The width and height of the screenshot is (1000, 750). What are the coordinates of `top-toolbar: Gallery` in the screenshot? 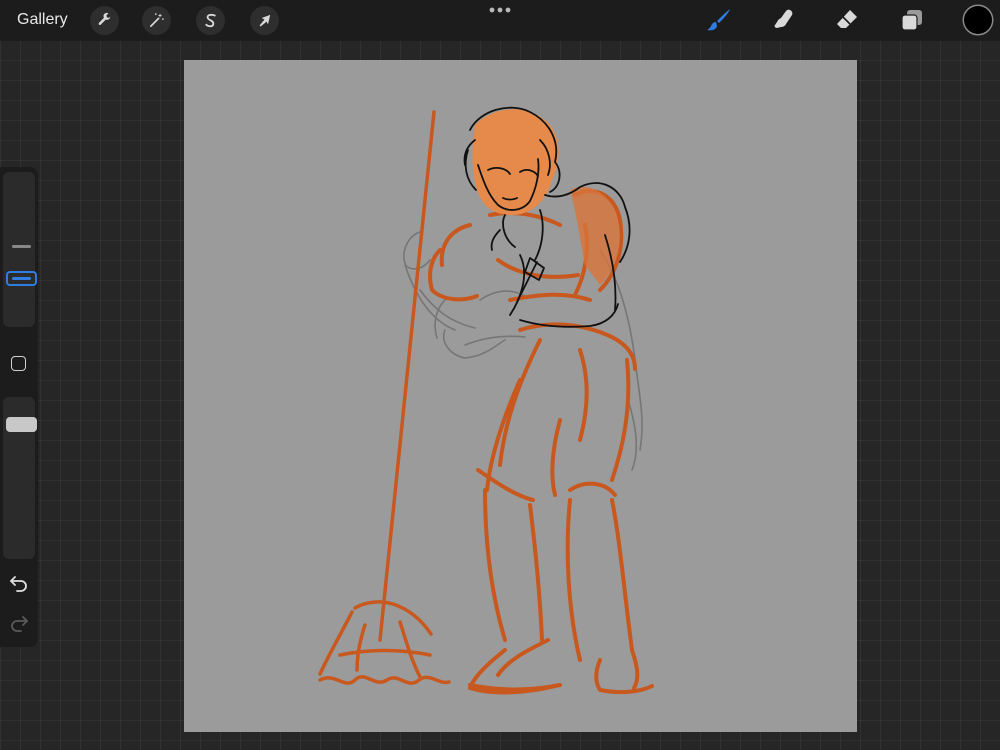 It's located at (500, 20).